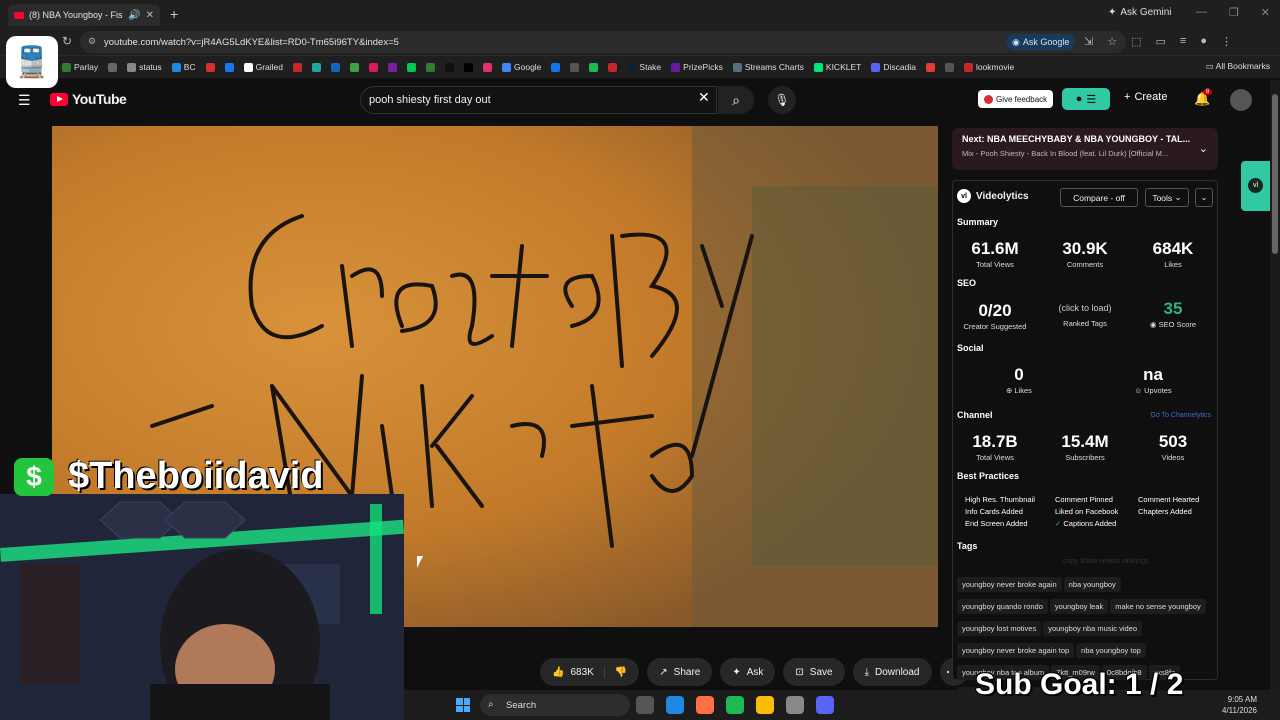 The image size is (1280, 720). What do you see at coordinates (1203, 41) in the screenshot?
I see `profile-icon: ●` at bounding box center [1203, 41].